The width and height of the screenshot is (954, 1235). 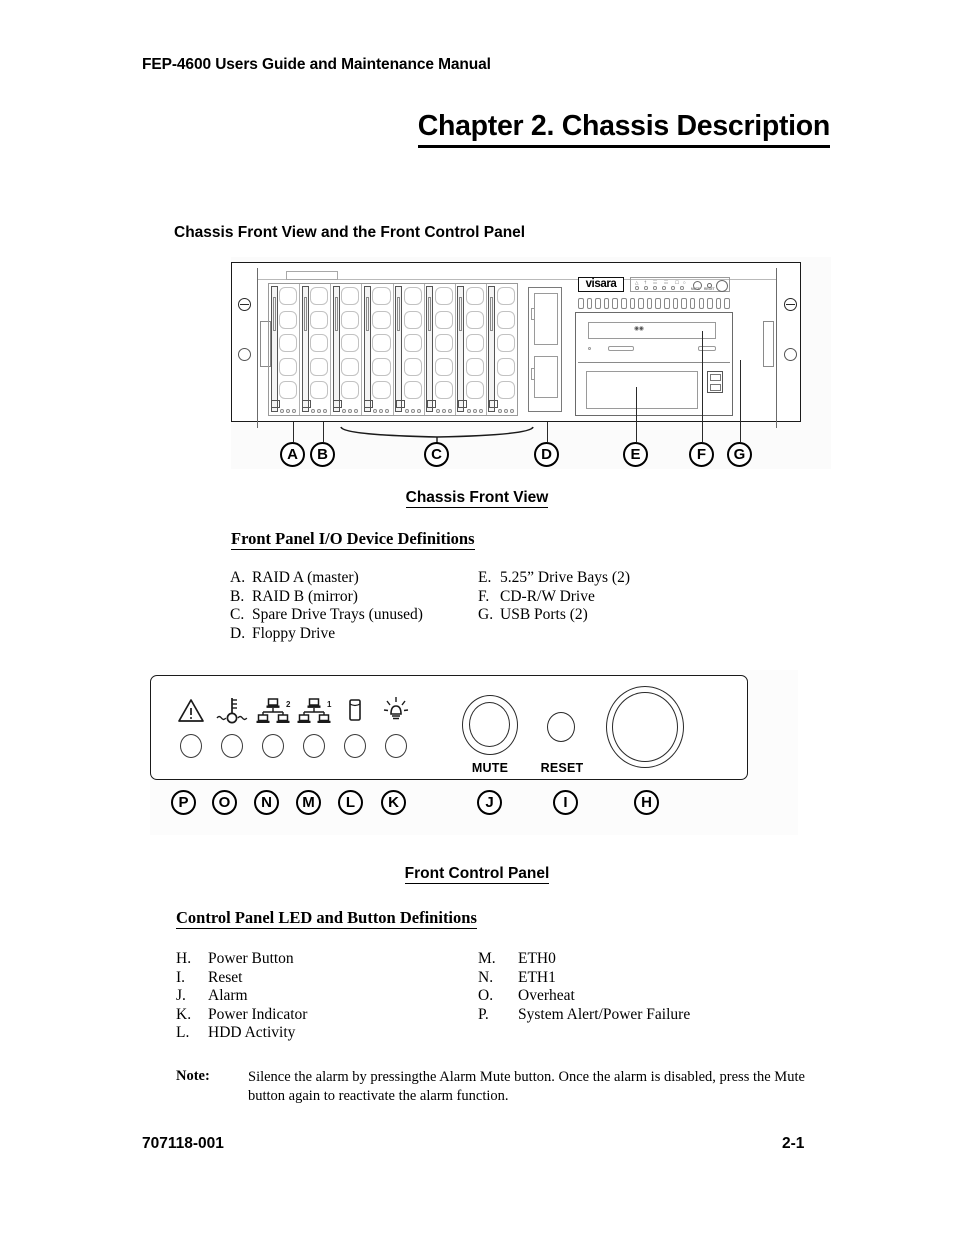 I want to click on callout-d: D, so click(x=546, y=454).